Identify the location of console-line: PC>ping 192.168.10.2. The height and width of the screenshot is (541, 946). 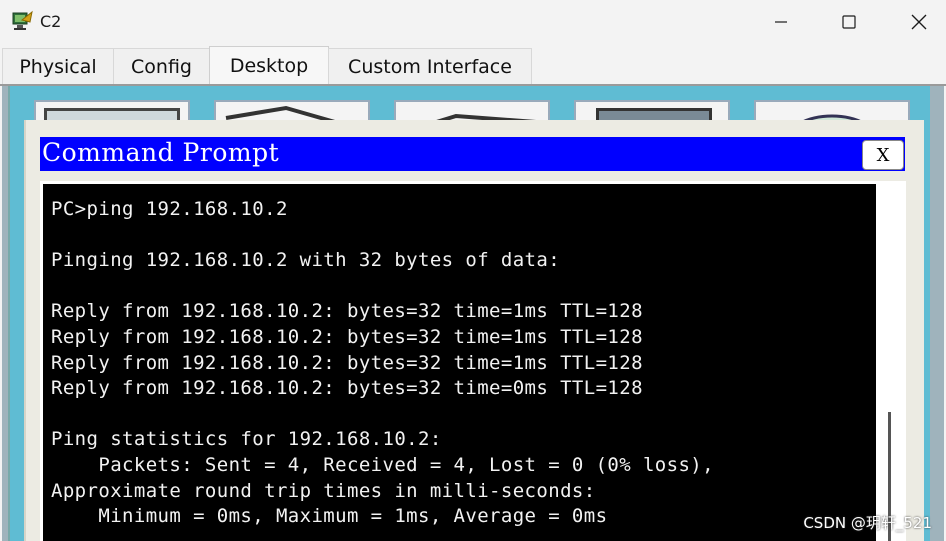
(169, 209).